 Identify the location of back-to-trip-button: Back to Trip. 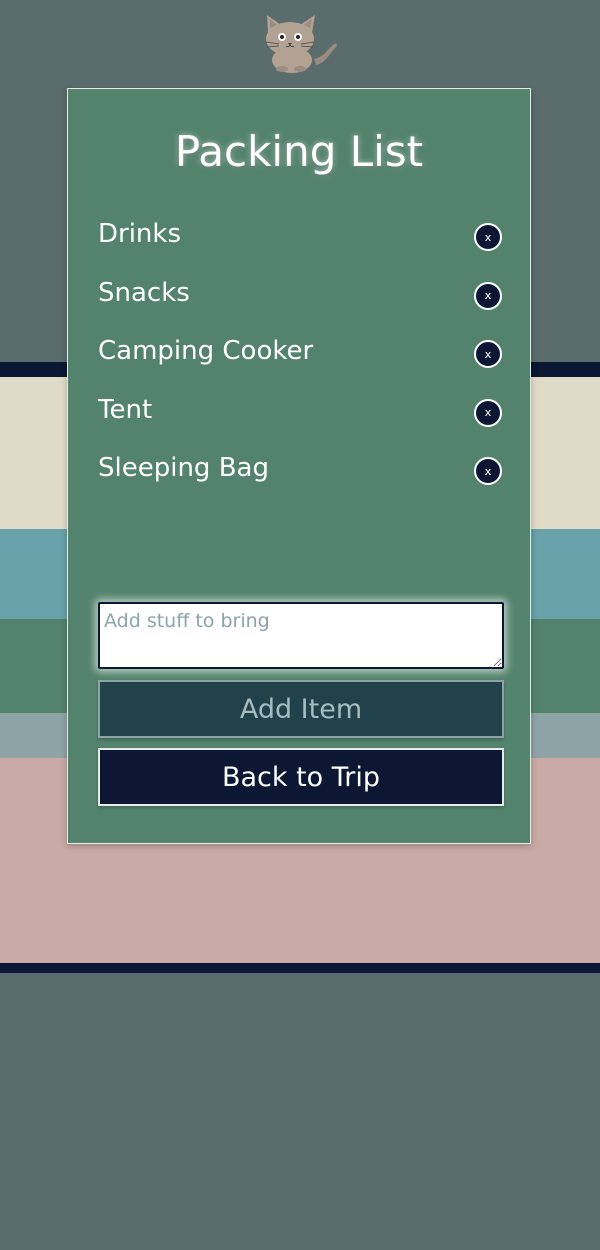
(301, 777).